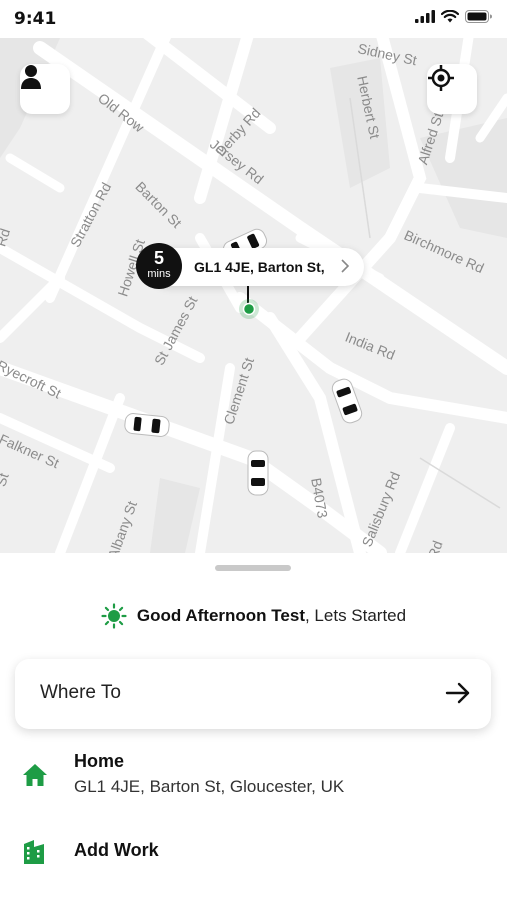  I want to click on saved-place-title: Add Work, so click(116, 850).